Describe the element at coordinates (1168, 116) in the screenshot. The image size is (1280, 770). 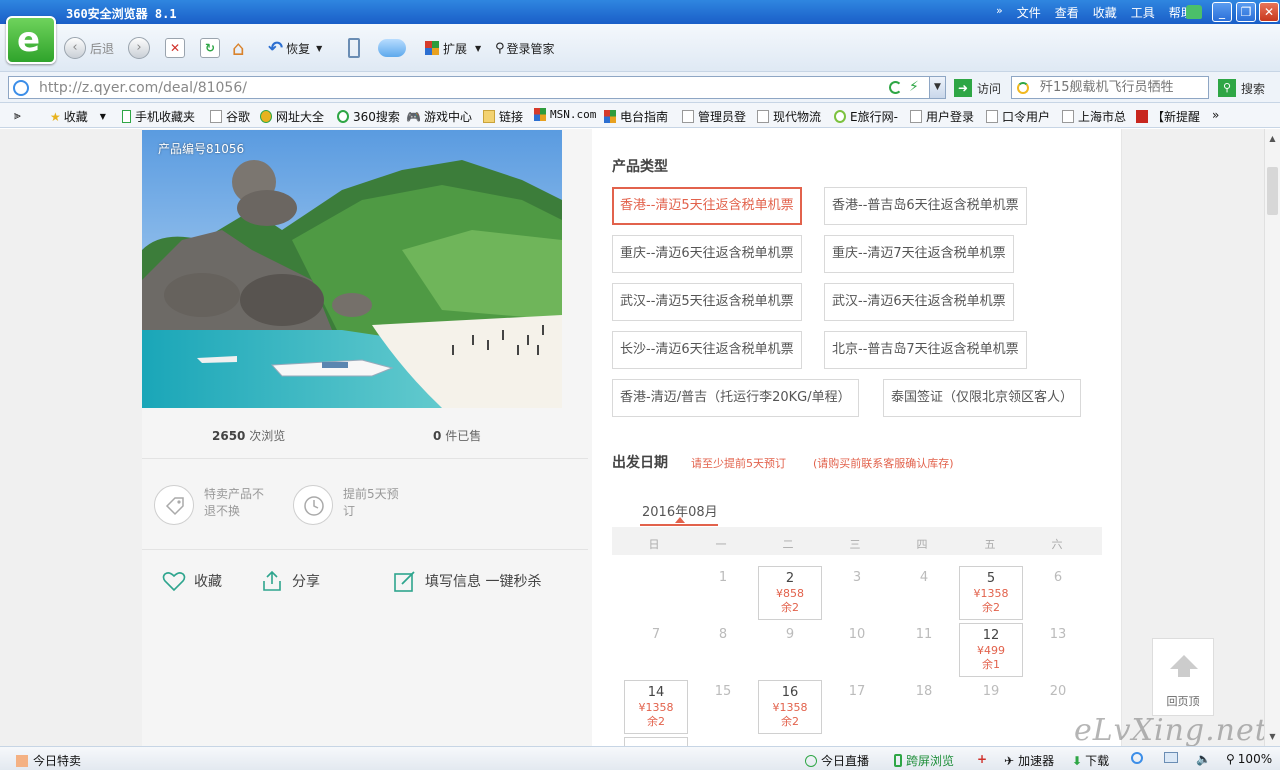
I see `fav-item-reminder: 【新提醒` at that location.